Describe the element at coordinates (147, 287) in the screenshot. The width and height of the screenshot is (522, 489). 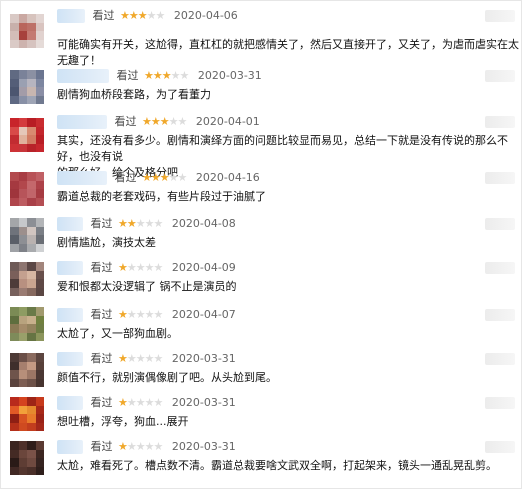
I see `comment-text: 爱和恨都太没逻辑了 锅不止是演员的` at that location.